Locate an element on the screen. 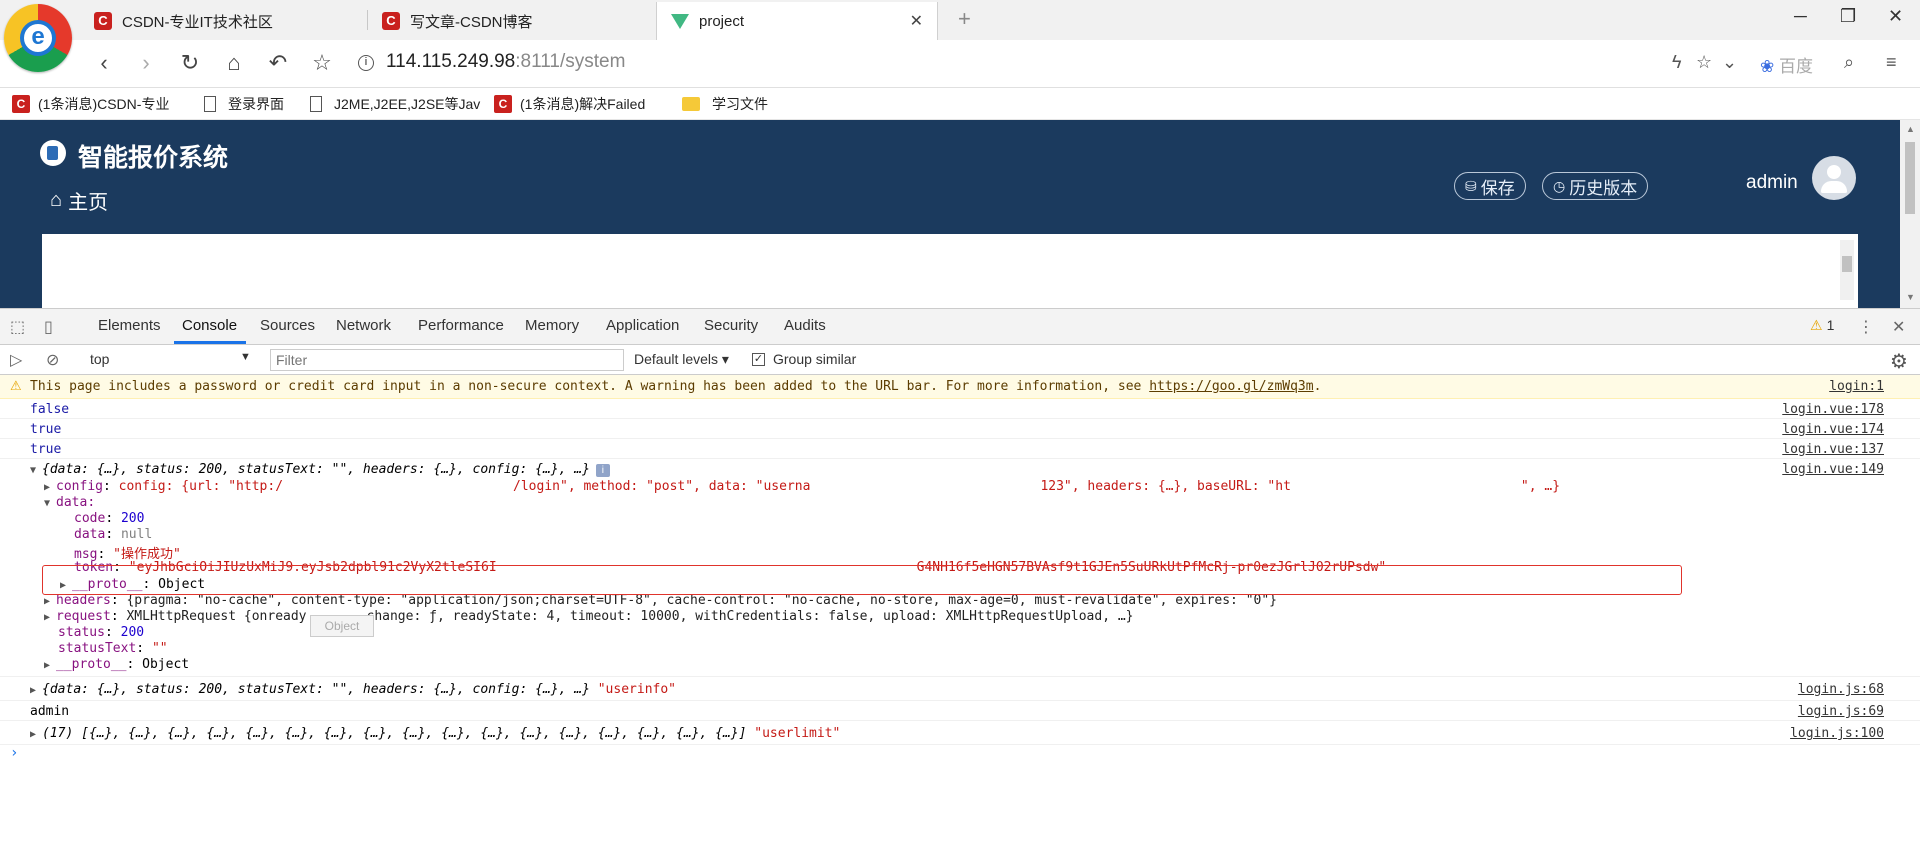 The width and height of the screenshot is (1920, 867). panel-scrollbar is located at coordinates (1847, 270).